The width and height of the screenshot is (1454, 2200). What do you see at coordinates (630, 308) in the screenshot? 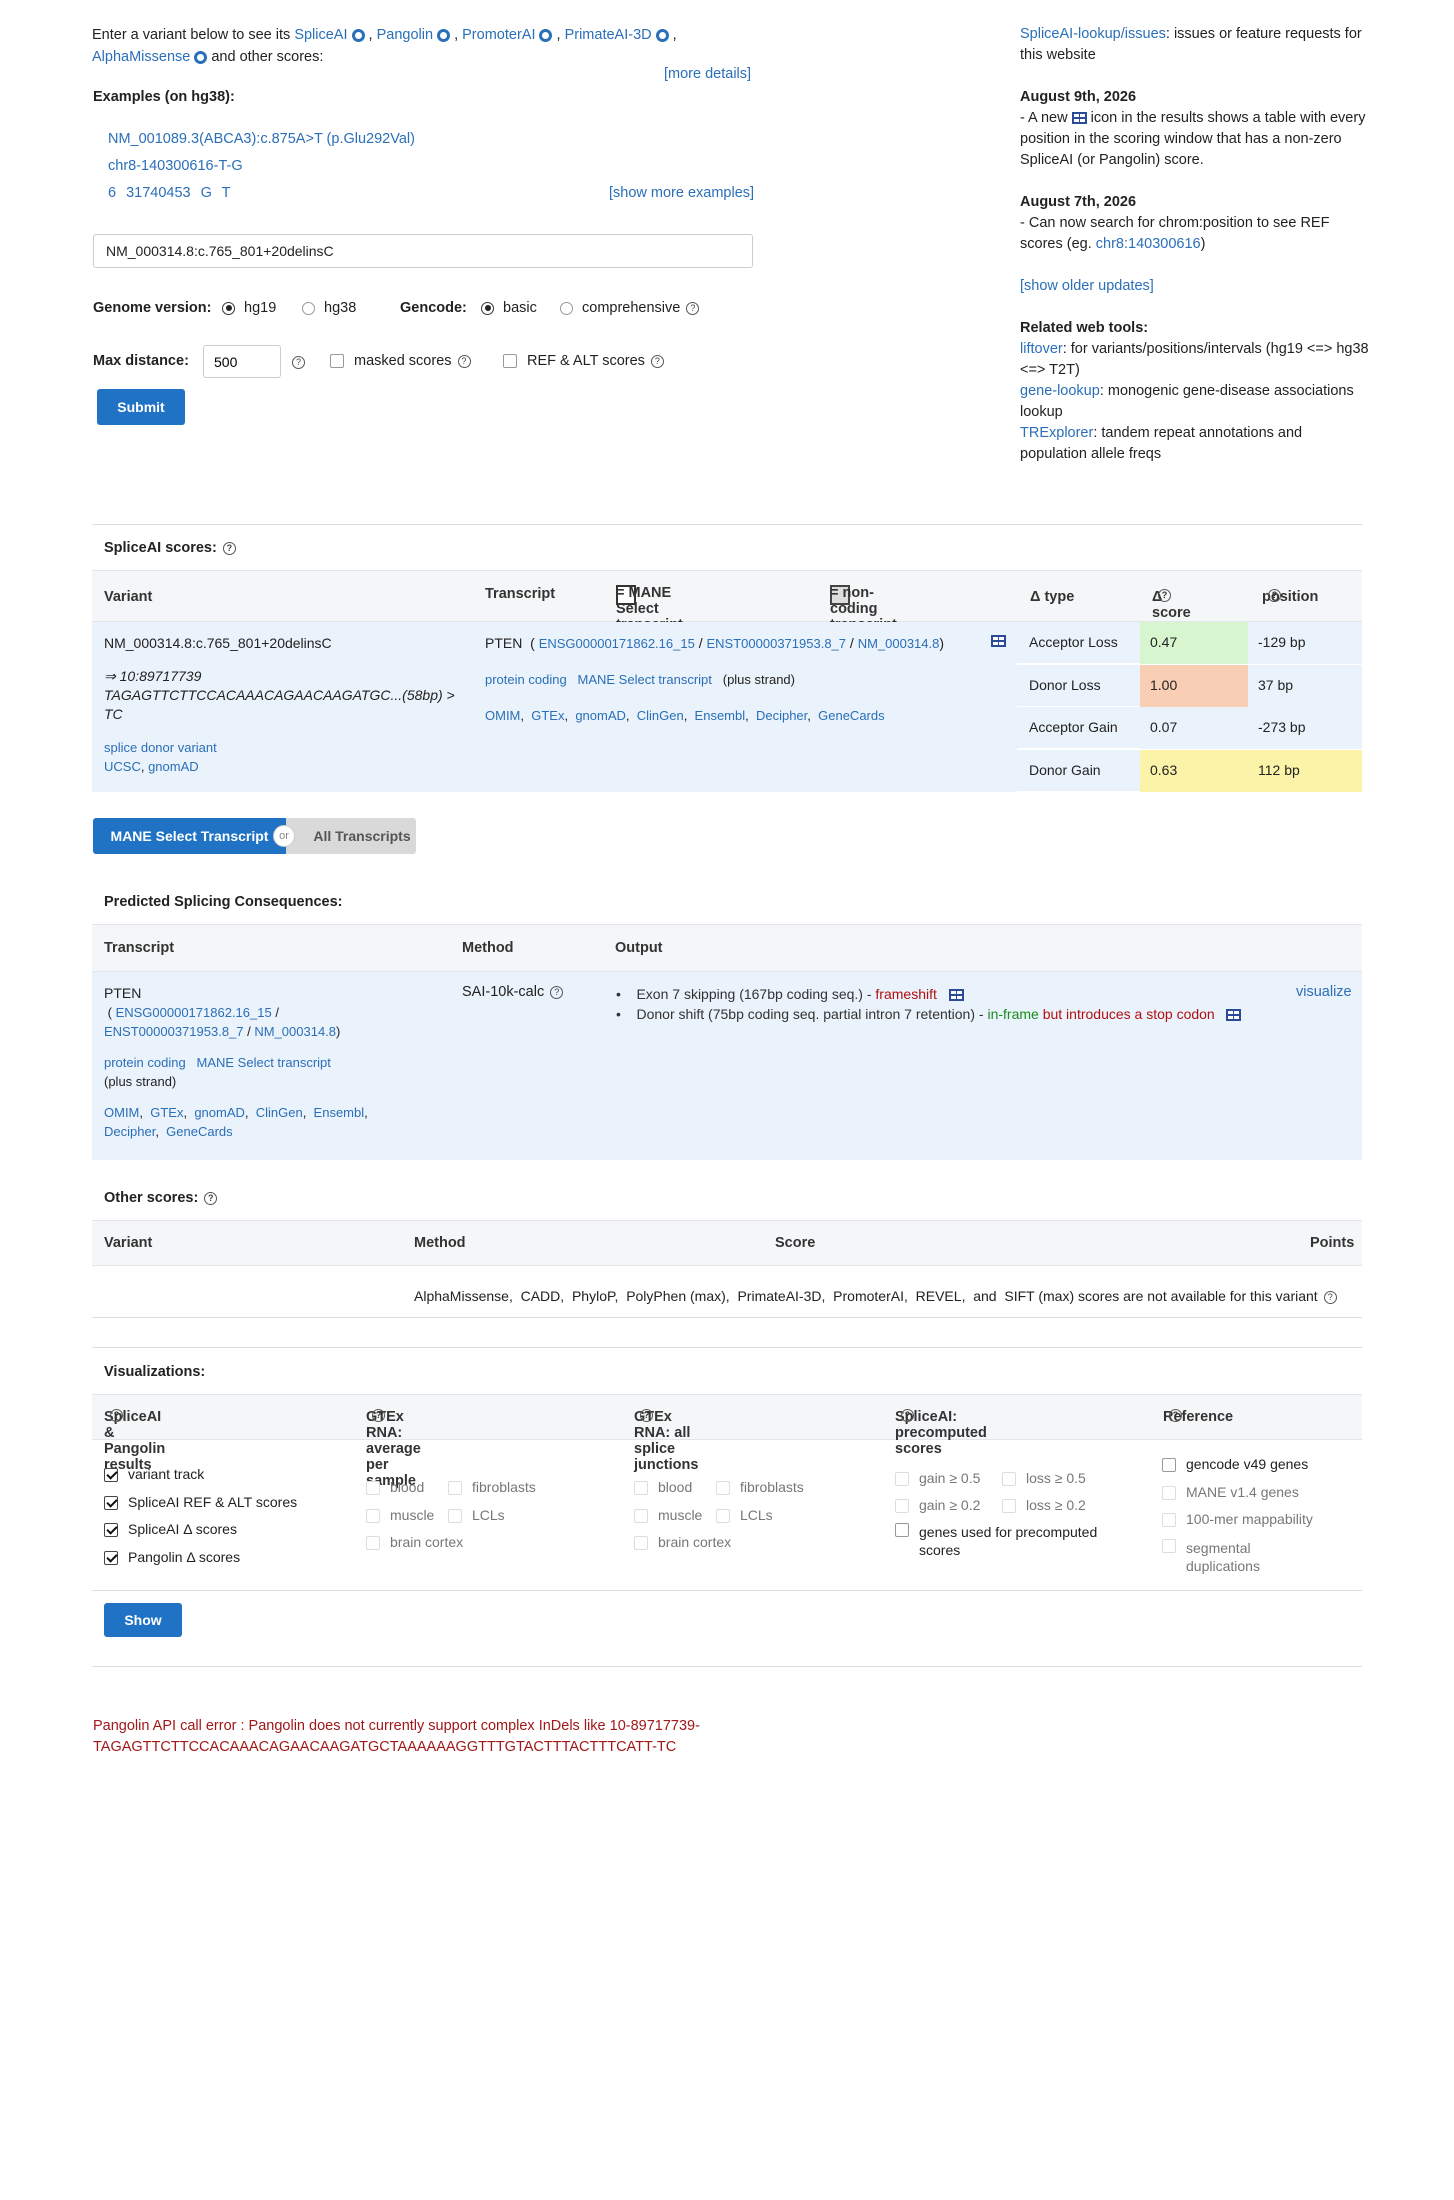
I see `comprehensive-radio: comprehensive?` at bounding box center [630, 308].